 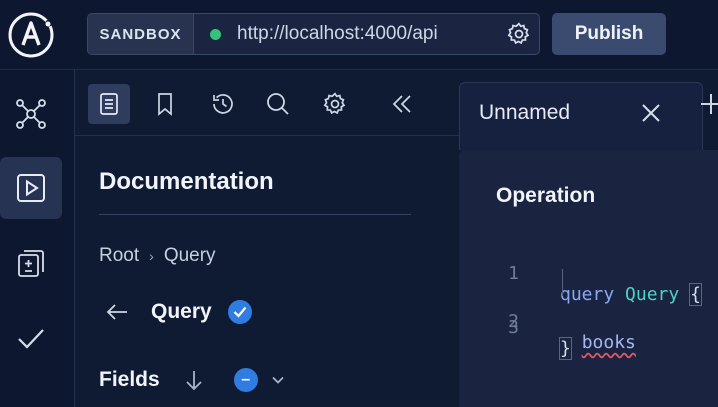 I want to click on breadcrumb-query: Query, so click(x=190, y=256).